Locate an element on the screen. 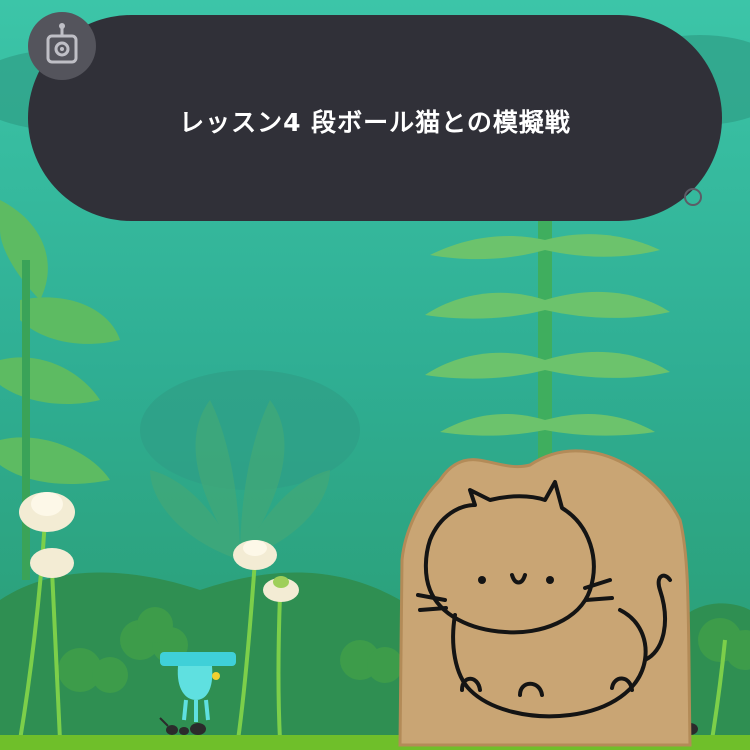  robot-head-icon is located at coordinates (62, 46).